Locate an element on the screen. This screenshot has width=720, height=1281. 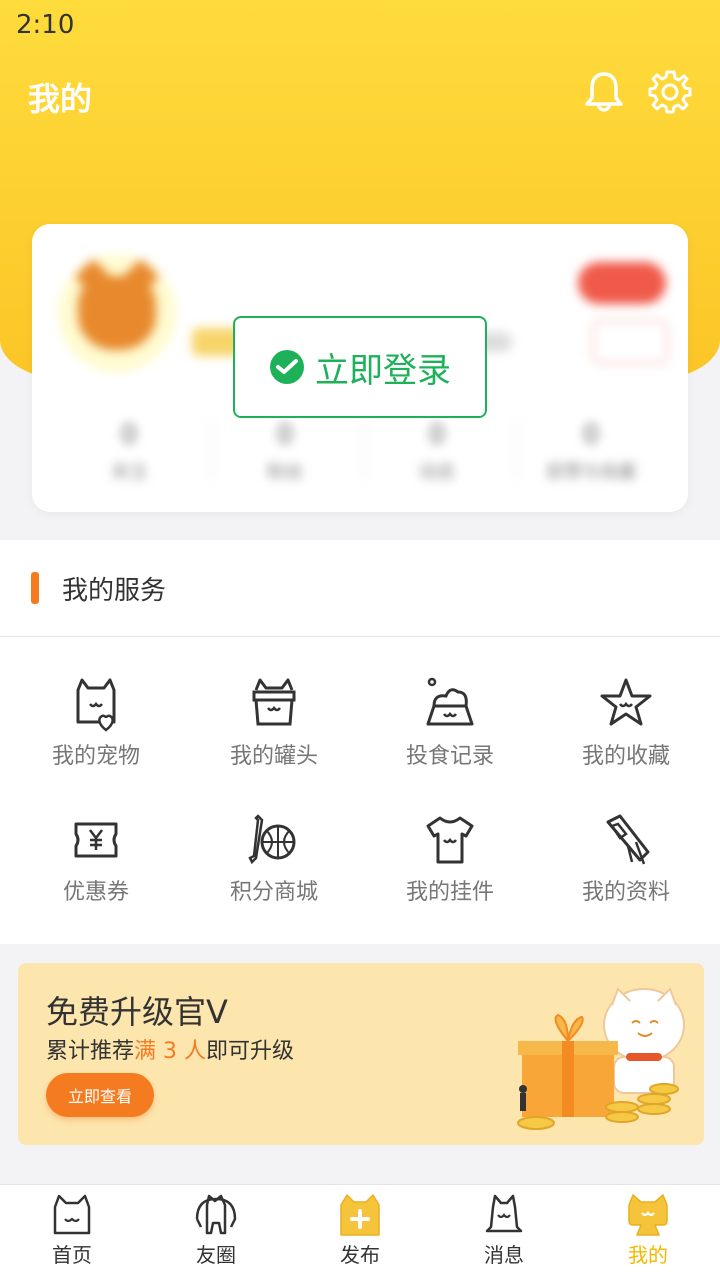
promo-view-button: 立即查看 is located at coordinates (100, 1095).